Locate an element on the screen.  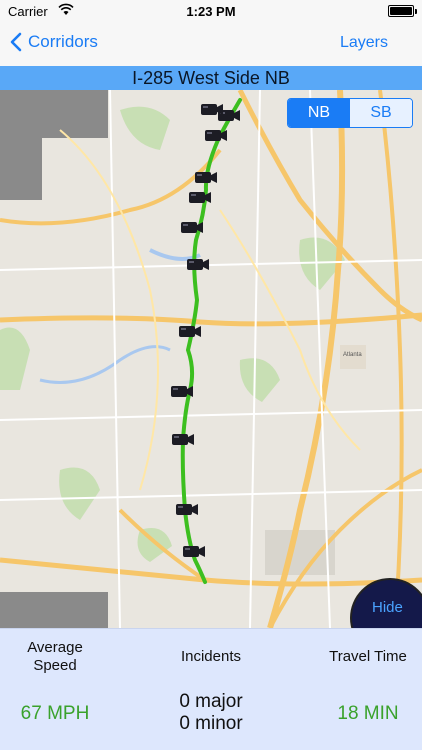
status-time: 1:23 PM is located at coordinates (211, 11).